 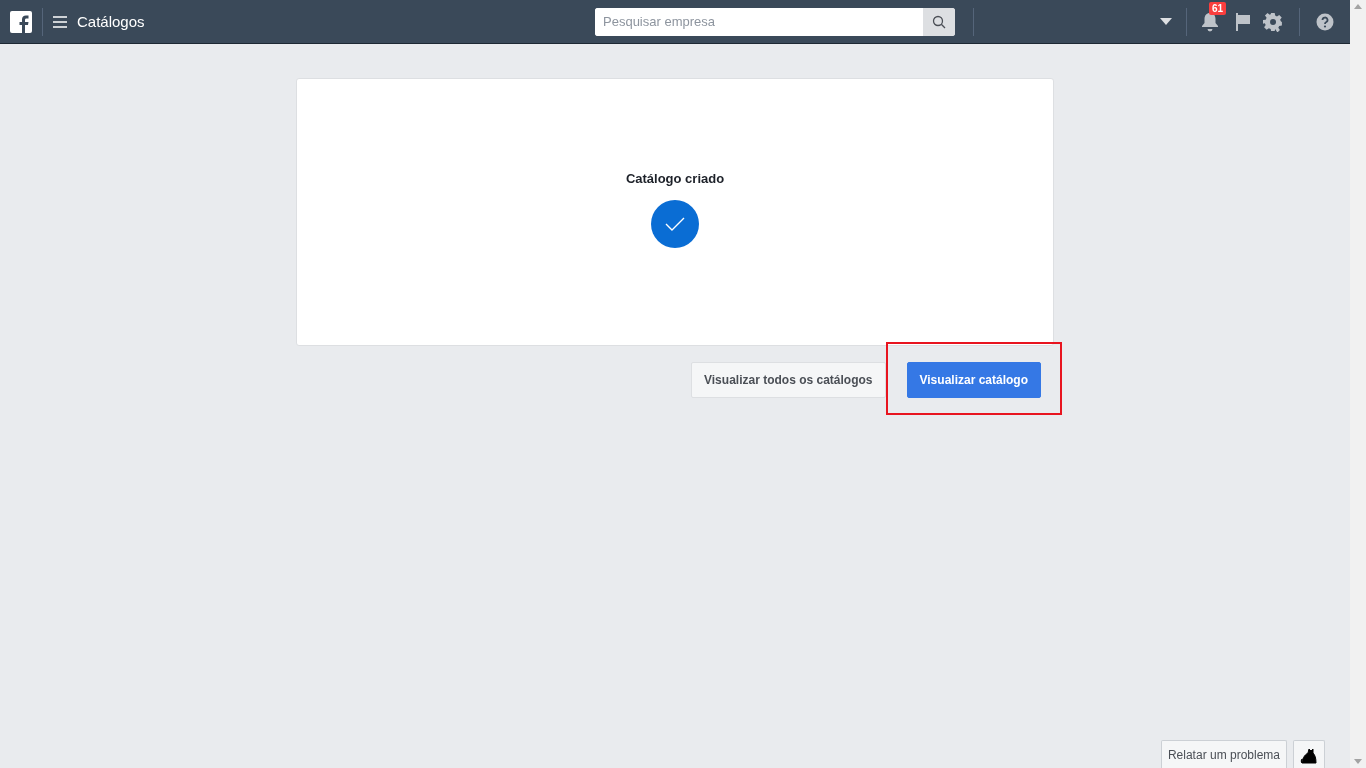 I want to click on dropdown-button, so click(x=1166, y=21).